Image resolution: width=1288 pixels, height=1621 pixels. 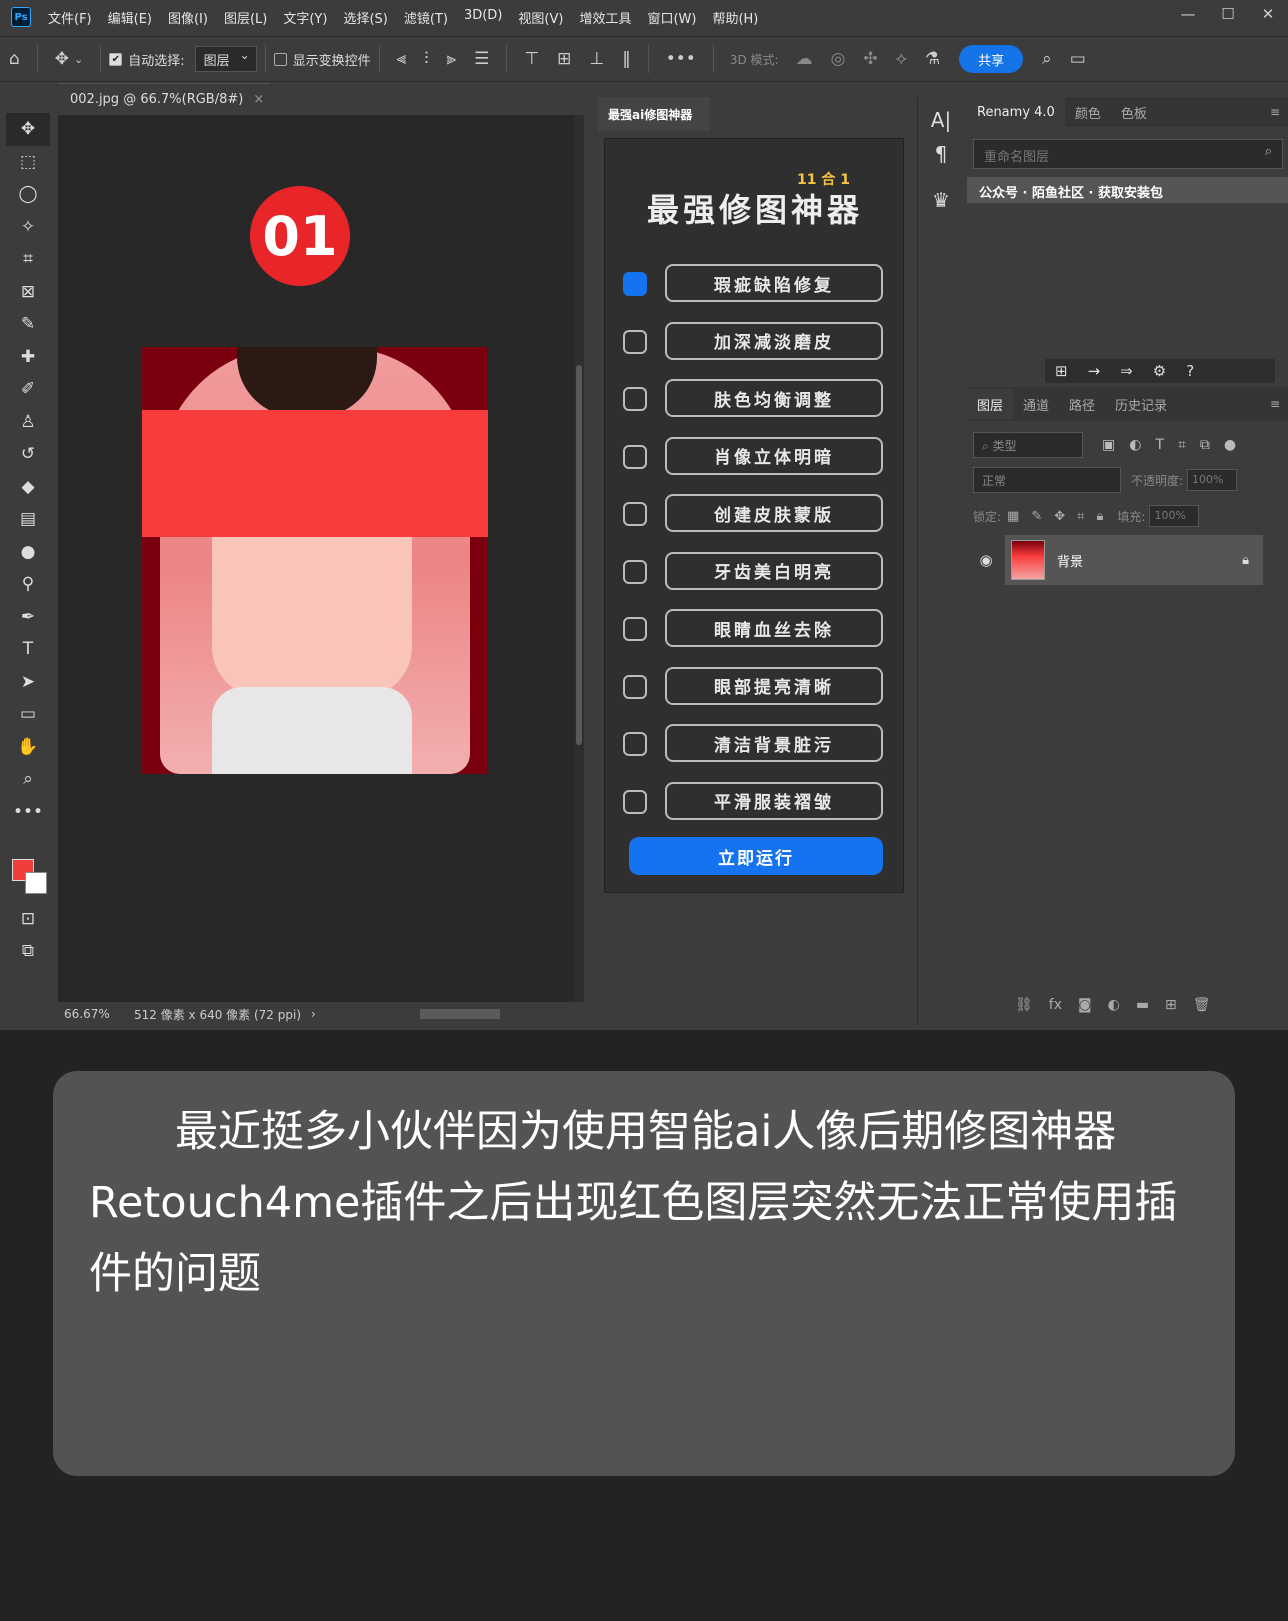 I want to click on layer-row: ◉ 背景 🔒︎, so click(x=1115, y=560).